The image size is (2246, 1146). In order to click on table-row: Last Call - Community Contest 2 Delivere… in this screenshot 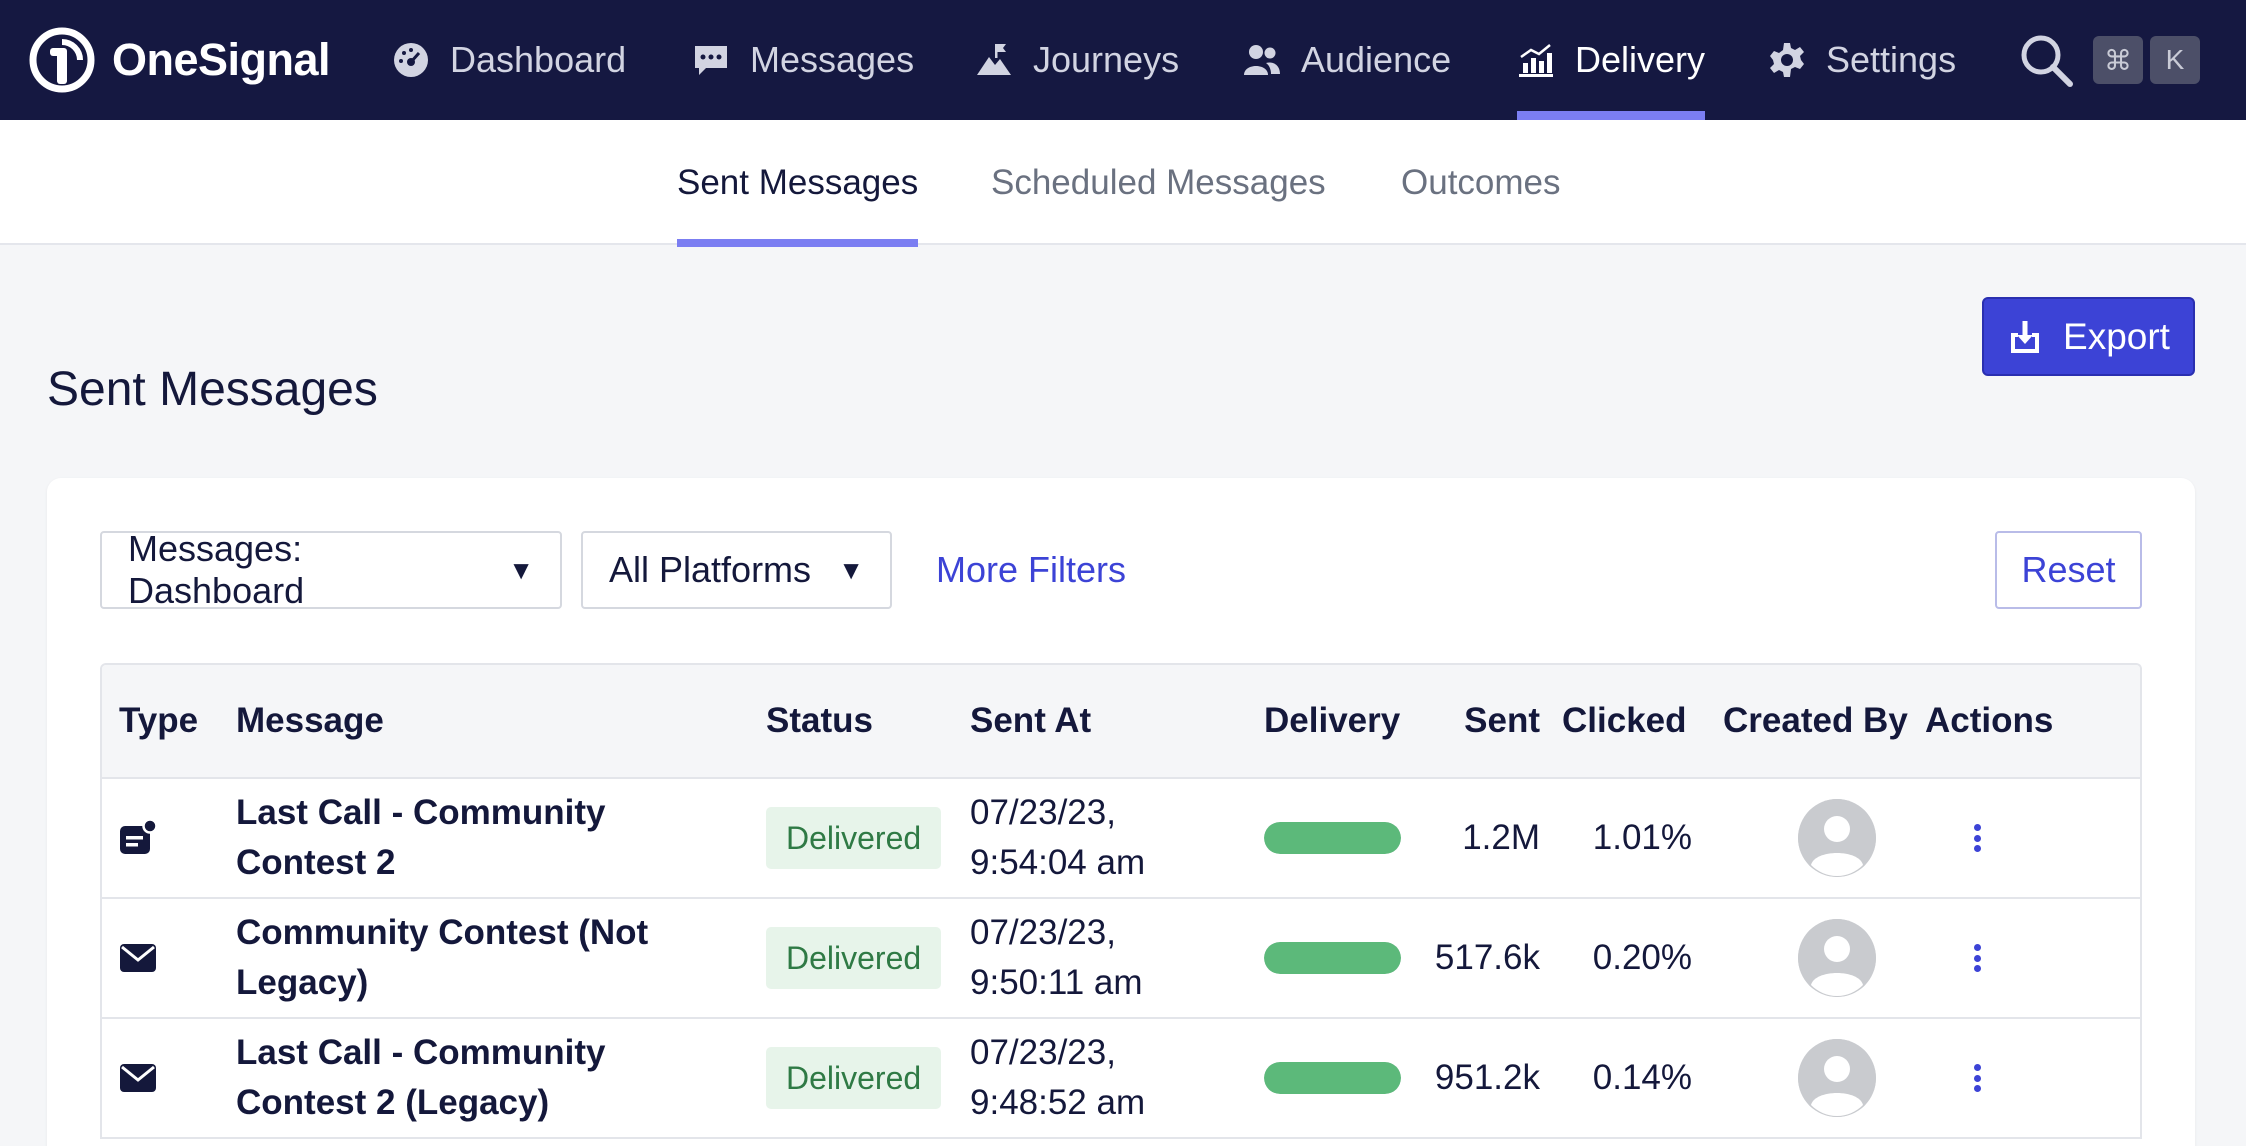, I will do `click(1121, 839)`.